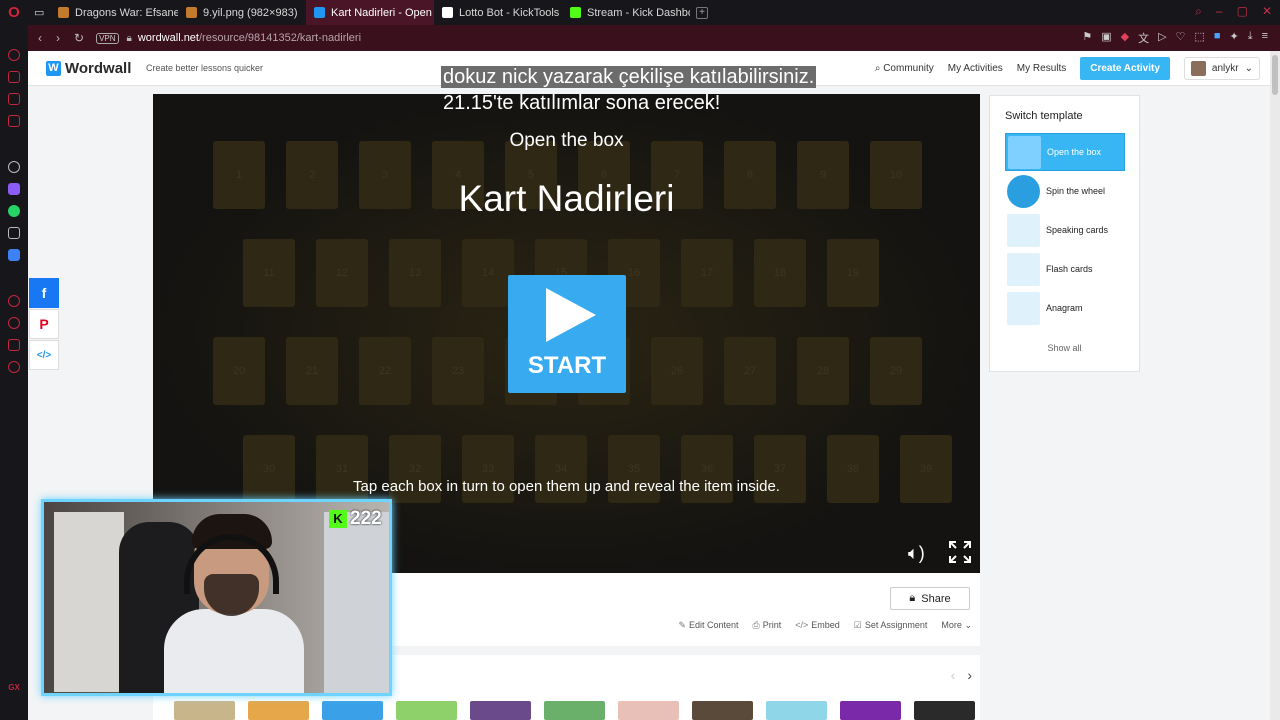 This screenshot has width=1280, height=720. I want to click on tab-image-png: 9.yil.png (982×983), so click(242, 12).